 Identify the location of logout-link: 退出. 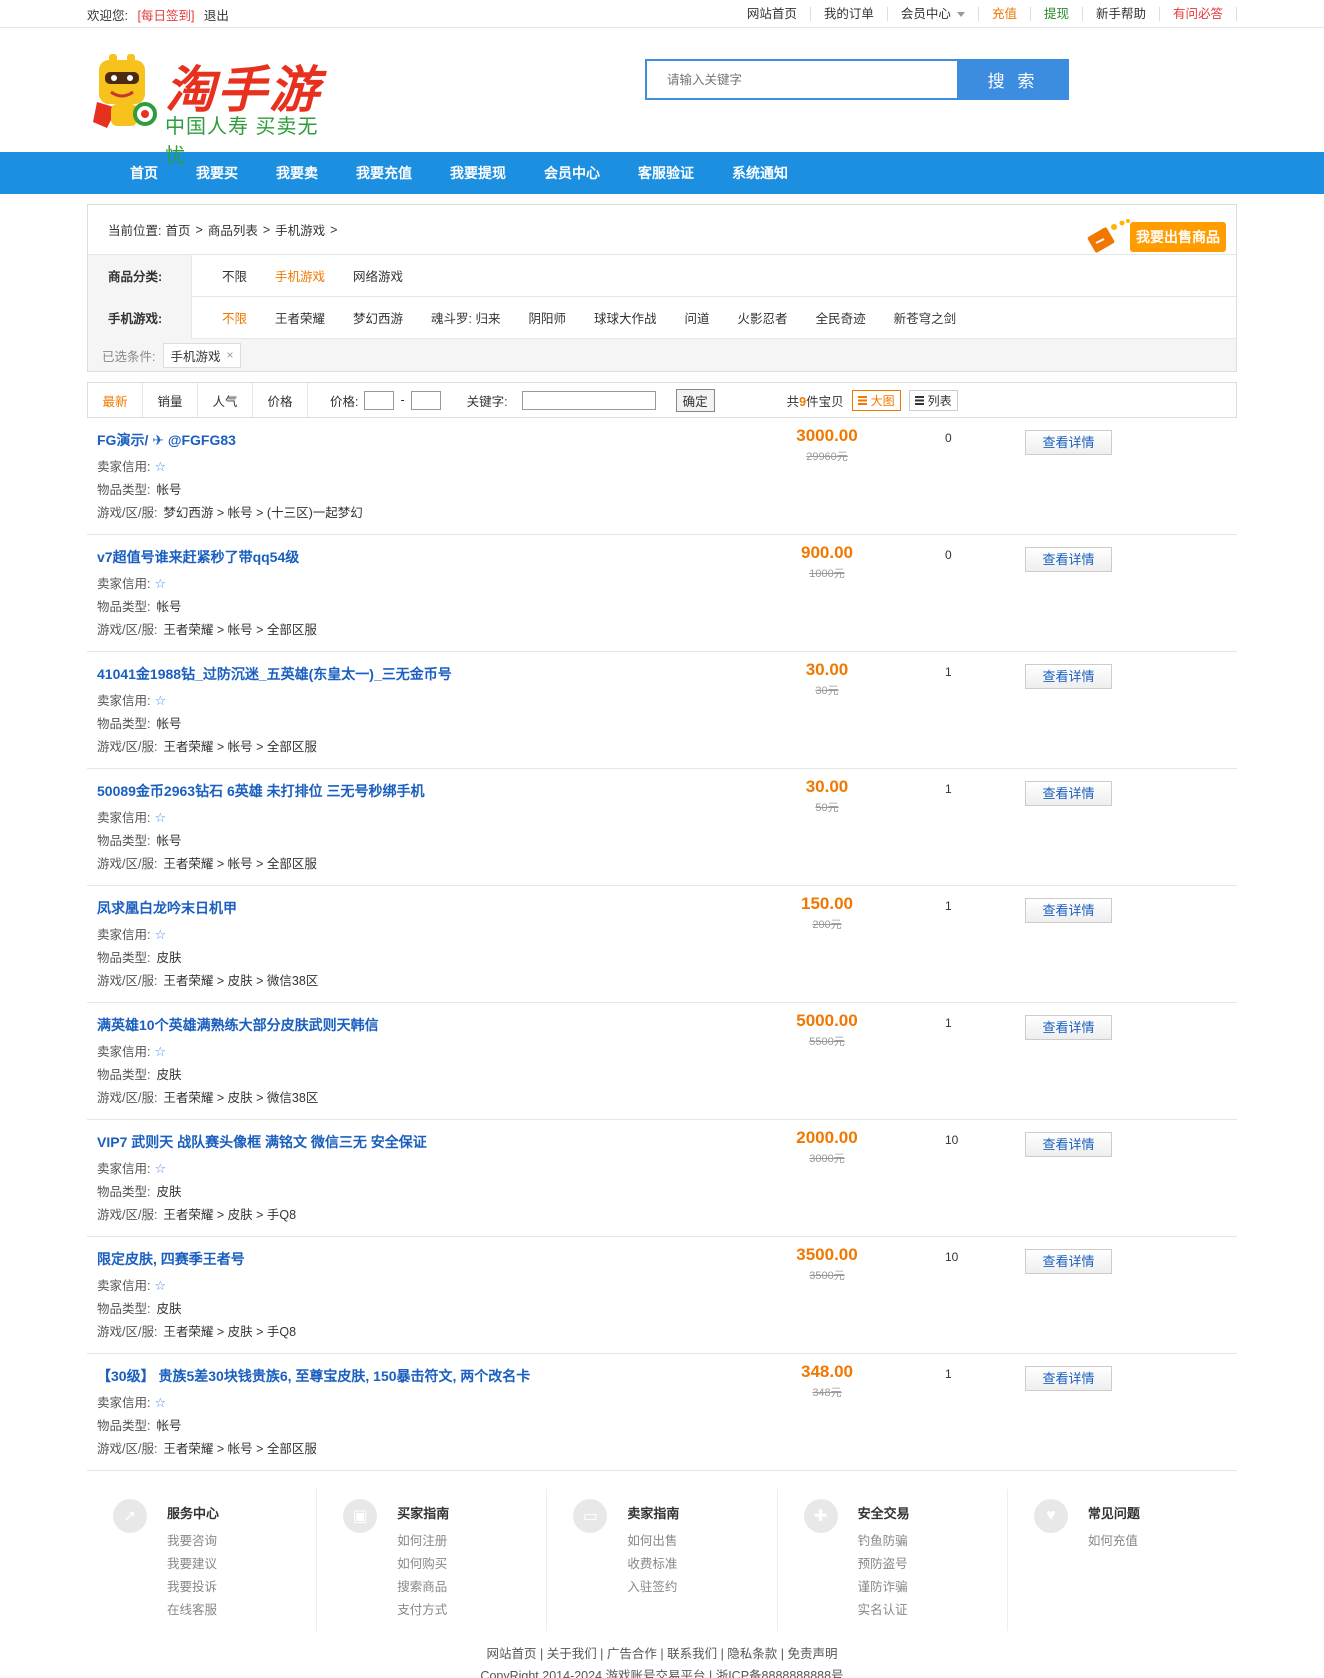
(216, 16).